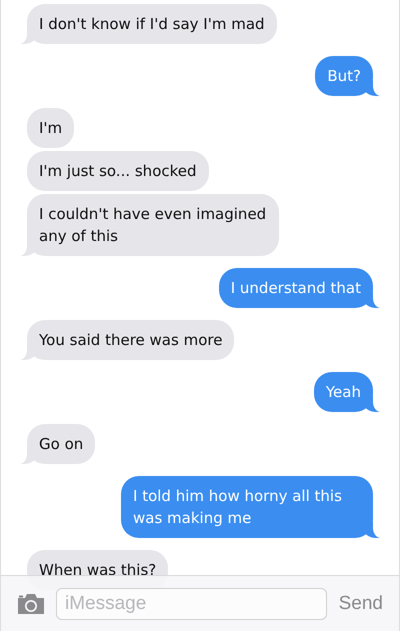  What do you see at coordinates (31, 604) in the screenshot?
I see `camera-icon` at bounding box center [31, 604].